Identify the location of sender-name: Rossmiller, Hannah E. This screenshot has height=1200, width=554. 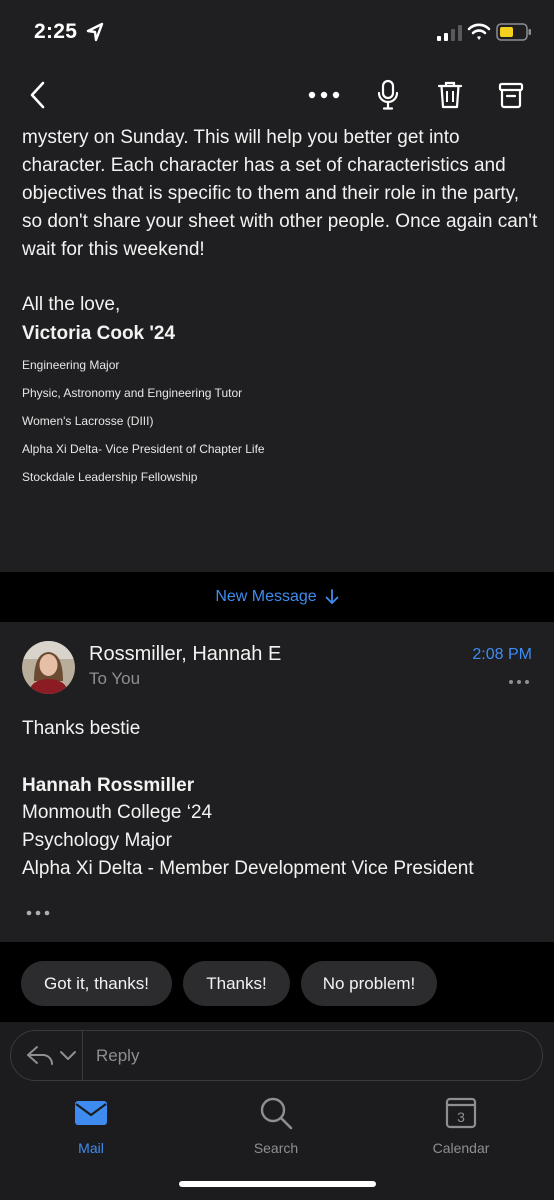
(185, 654).